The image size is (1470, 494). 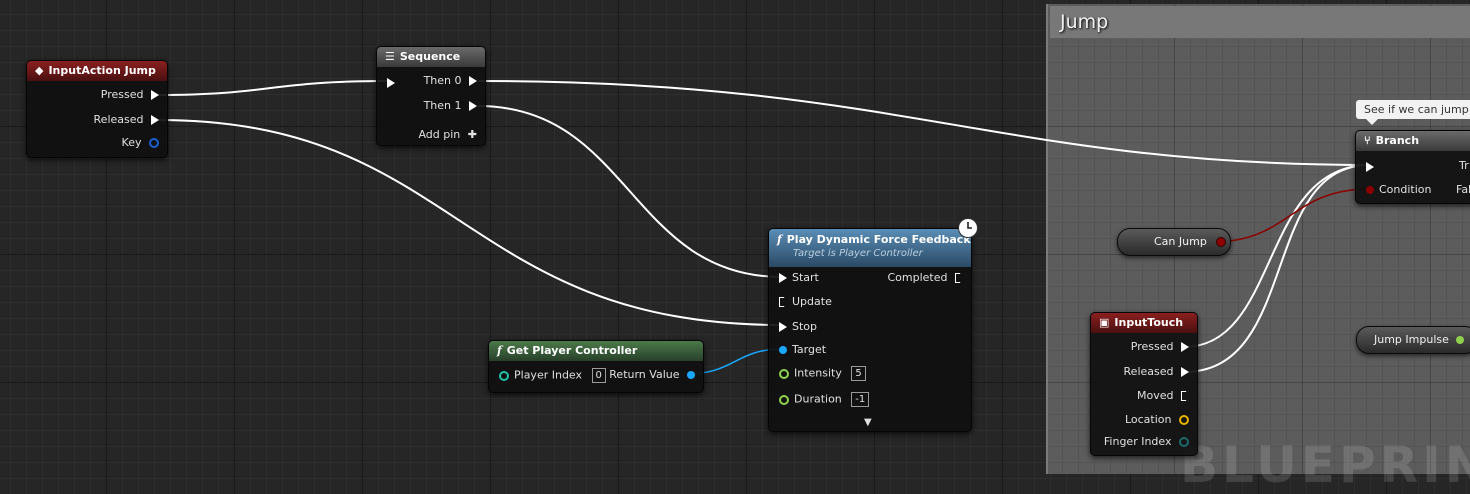 I want to click on pin-label: Fal, so click(x=1463, y=189).